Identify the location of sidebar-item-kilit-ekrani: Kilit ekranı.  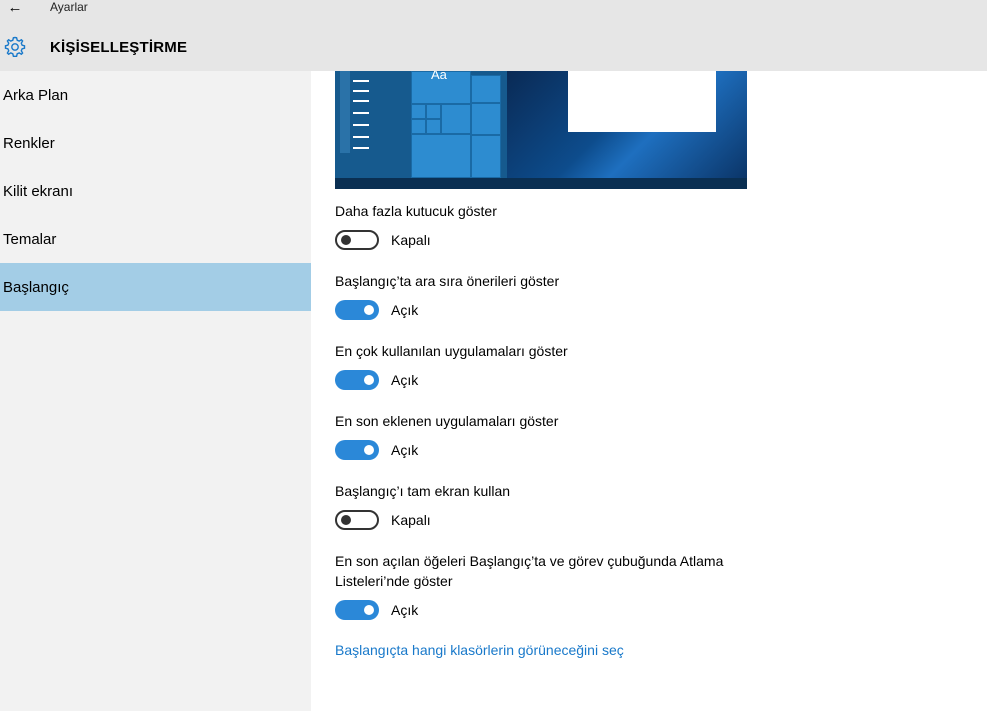
(155, 191).